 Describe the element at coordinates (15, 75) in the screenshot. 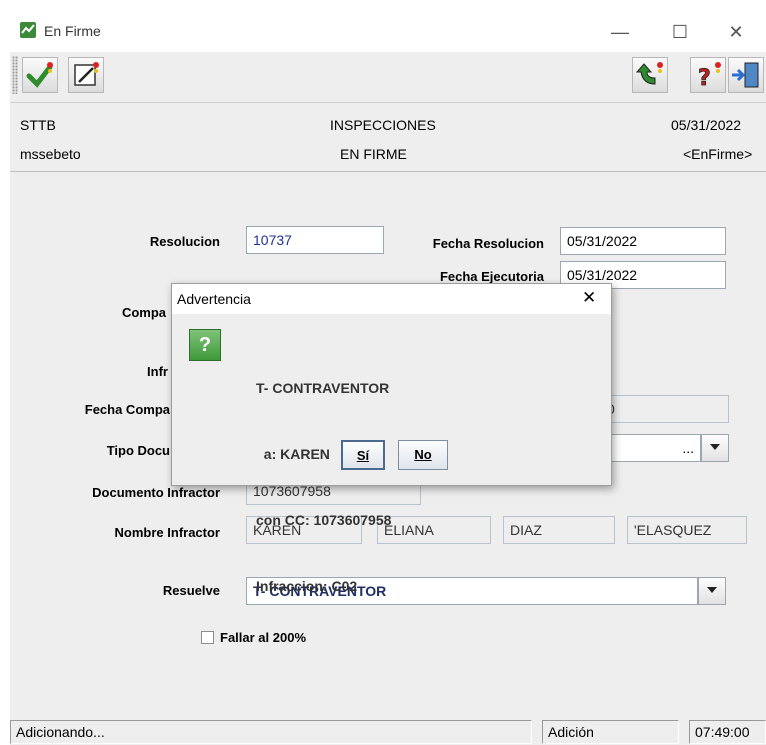

I see `toolbar-grip` at that location.